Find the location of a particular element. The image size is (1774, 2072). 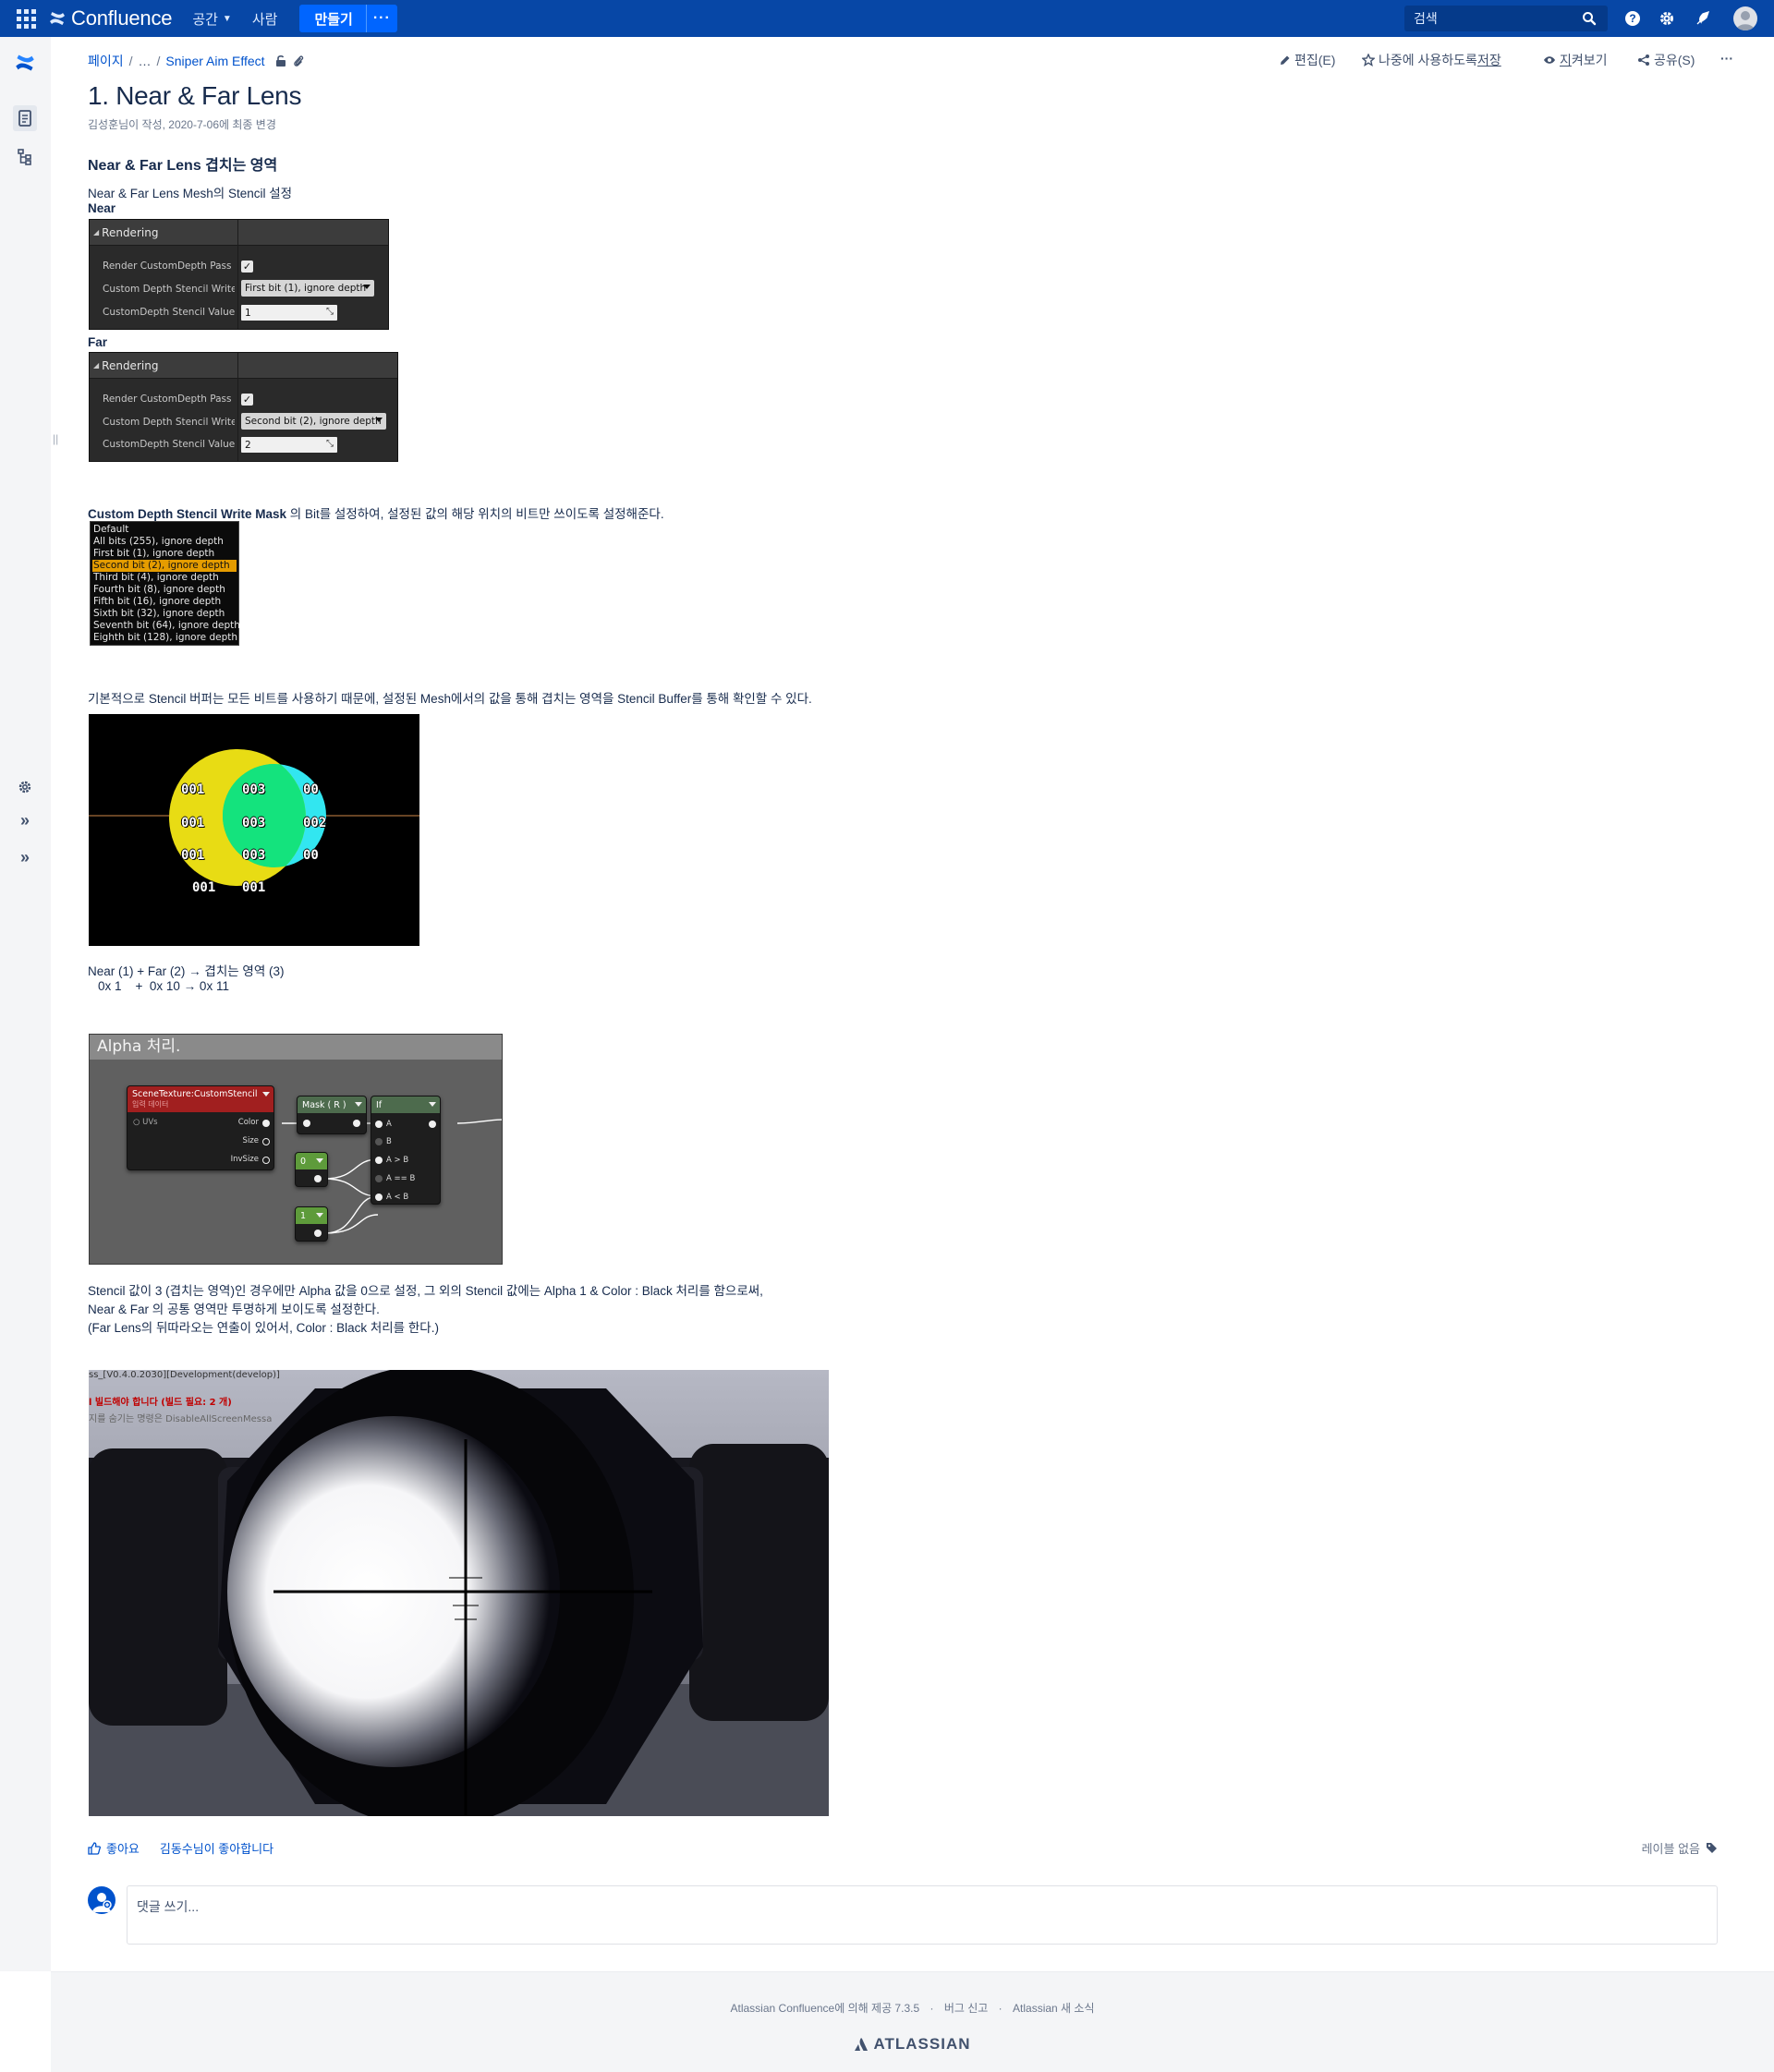

share-button: 공유(S) is located at coordinates (1666, 60).